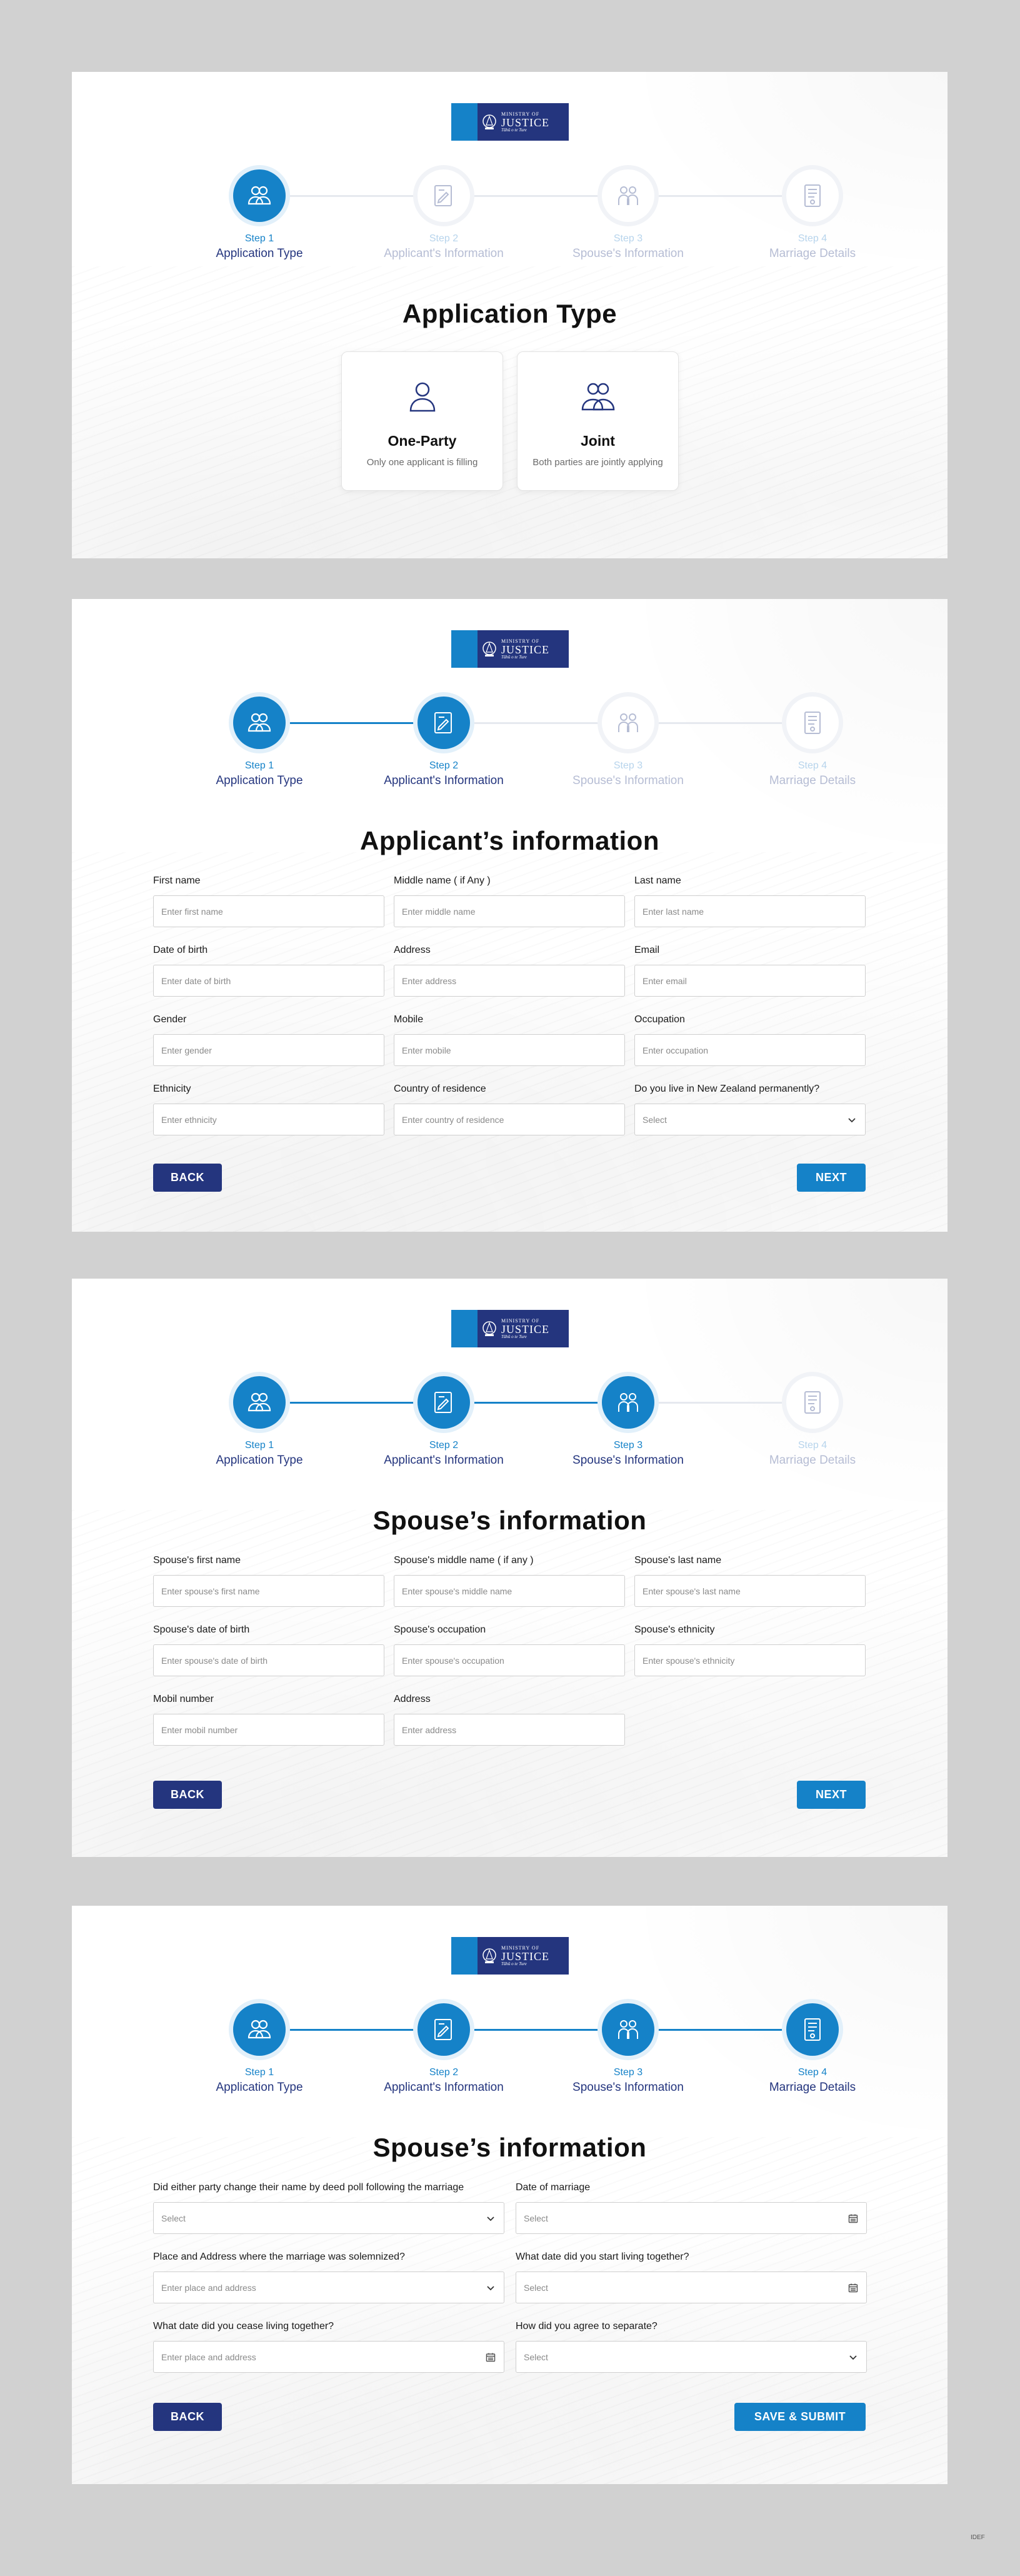 The image size is (1020, 2576). What do you see at coordinates (268, 981) in the screenshot?
I see `date-of-birth-input: Enter date of birth` at bounding box center [268, 981].